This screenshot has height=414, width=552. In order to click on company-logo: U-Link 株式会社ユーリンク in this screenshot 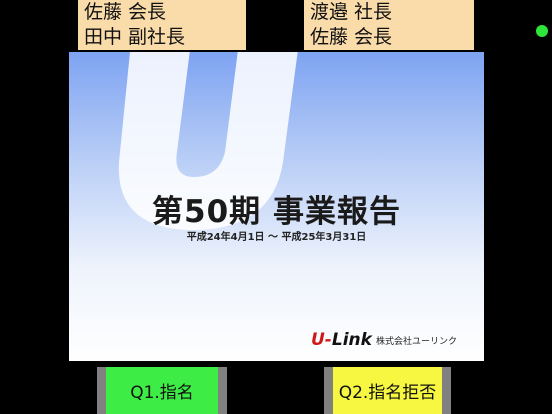, I will do `click(384, 340)`.